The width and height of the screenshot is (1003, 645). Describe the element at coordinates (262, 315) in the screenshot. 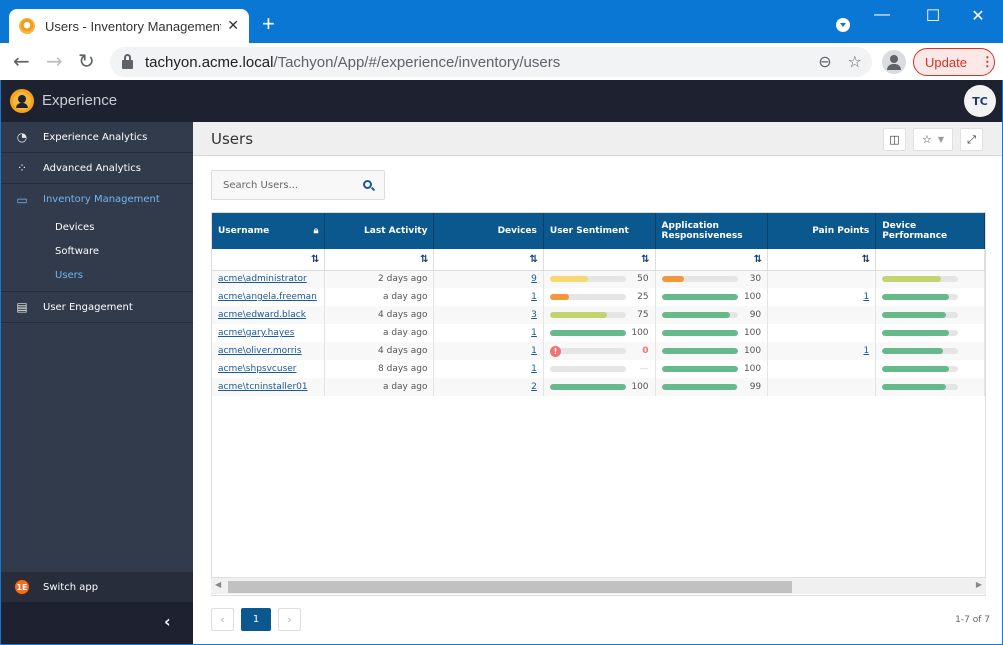

I see `username-link: acme\edward.black` at that location.